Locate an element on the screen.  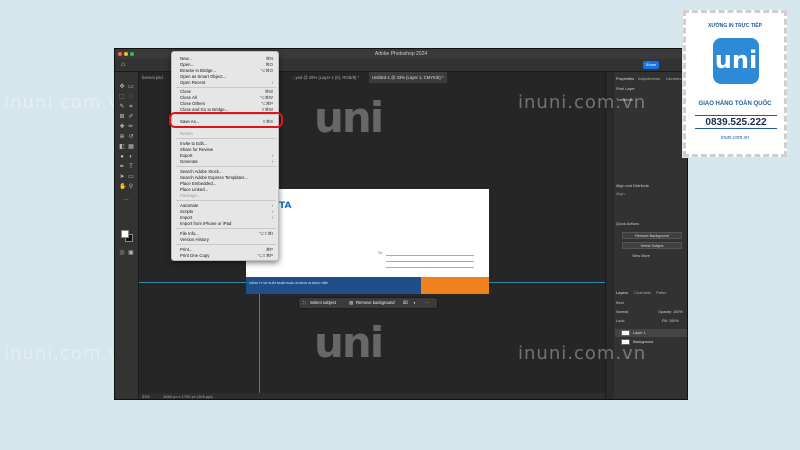
dodge-tool-icon: ◐ is located at coordinates (131, 157).